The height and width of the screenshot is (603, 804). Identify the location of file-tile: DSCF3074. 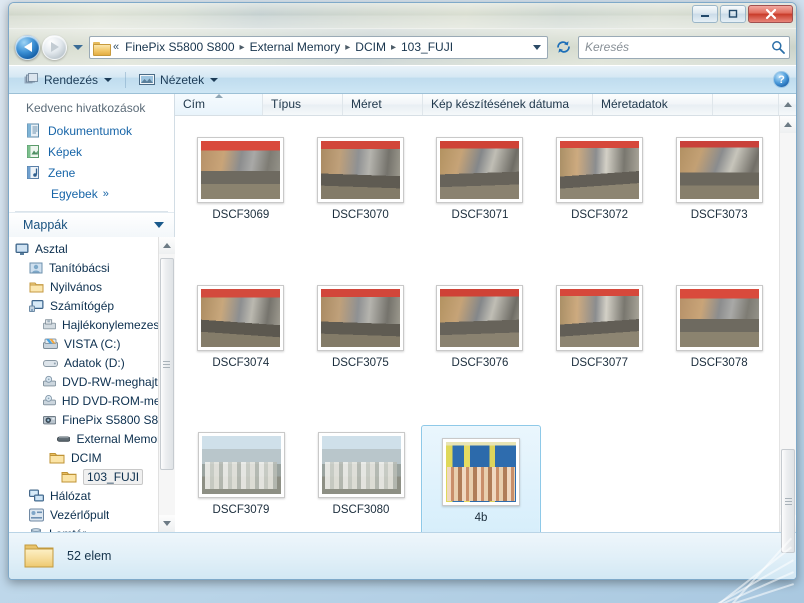
(241, 327).